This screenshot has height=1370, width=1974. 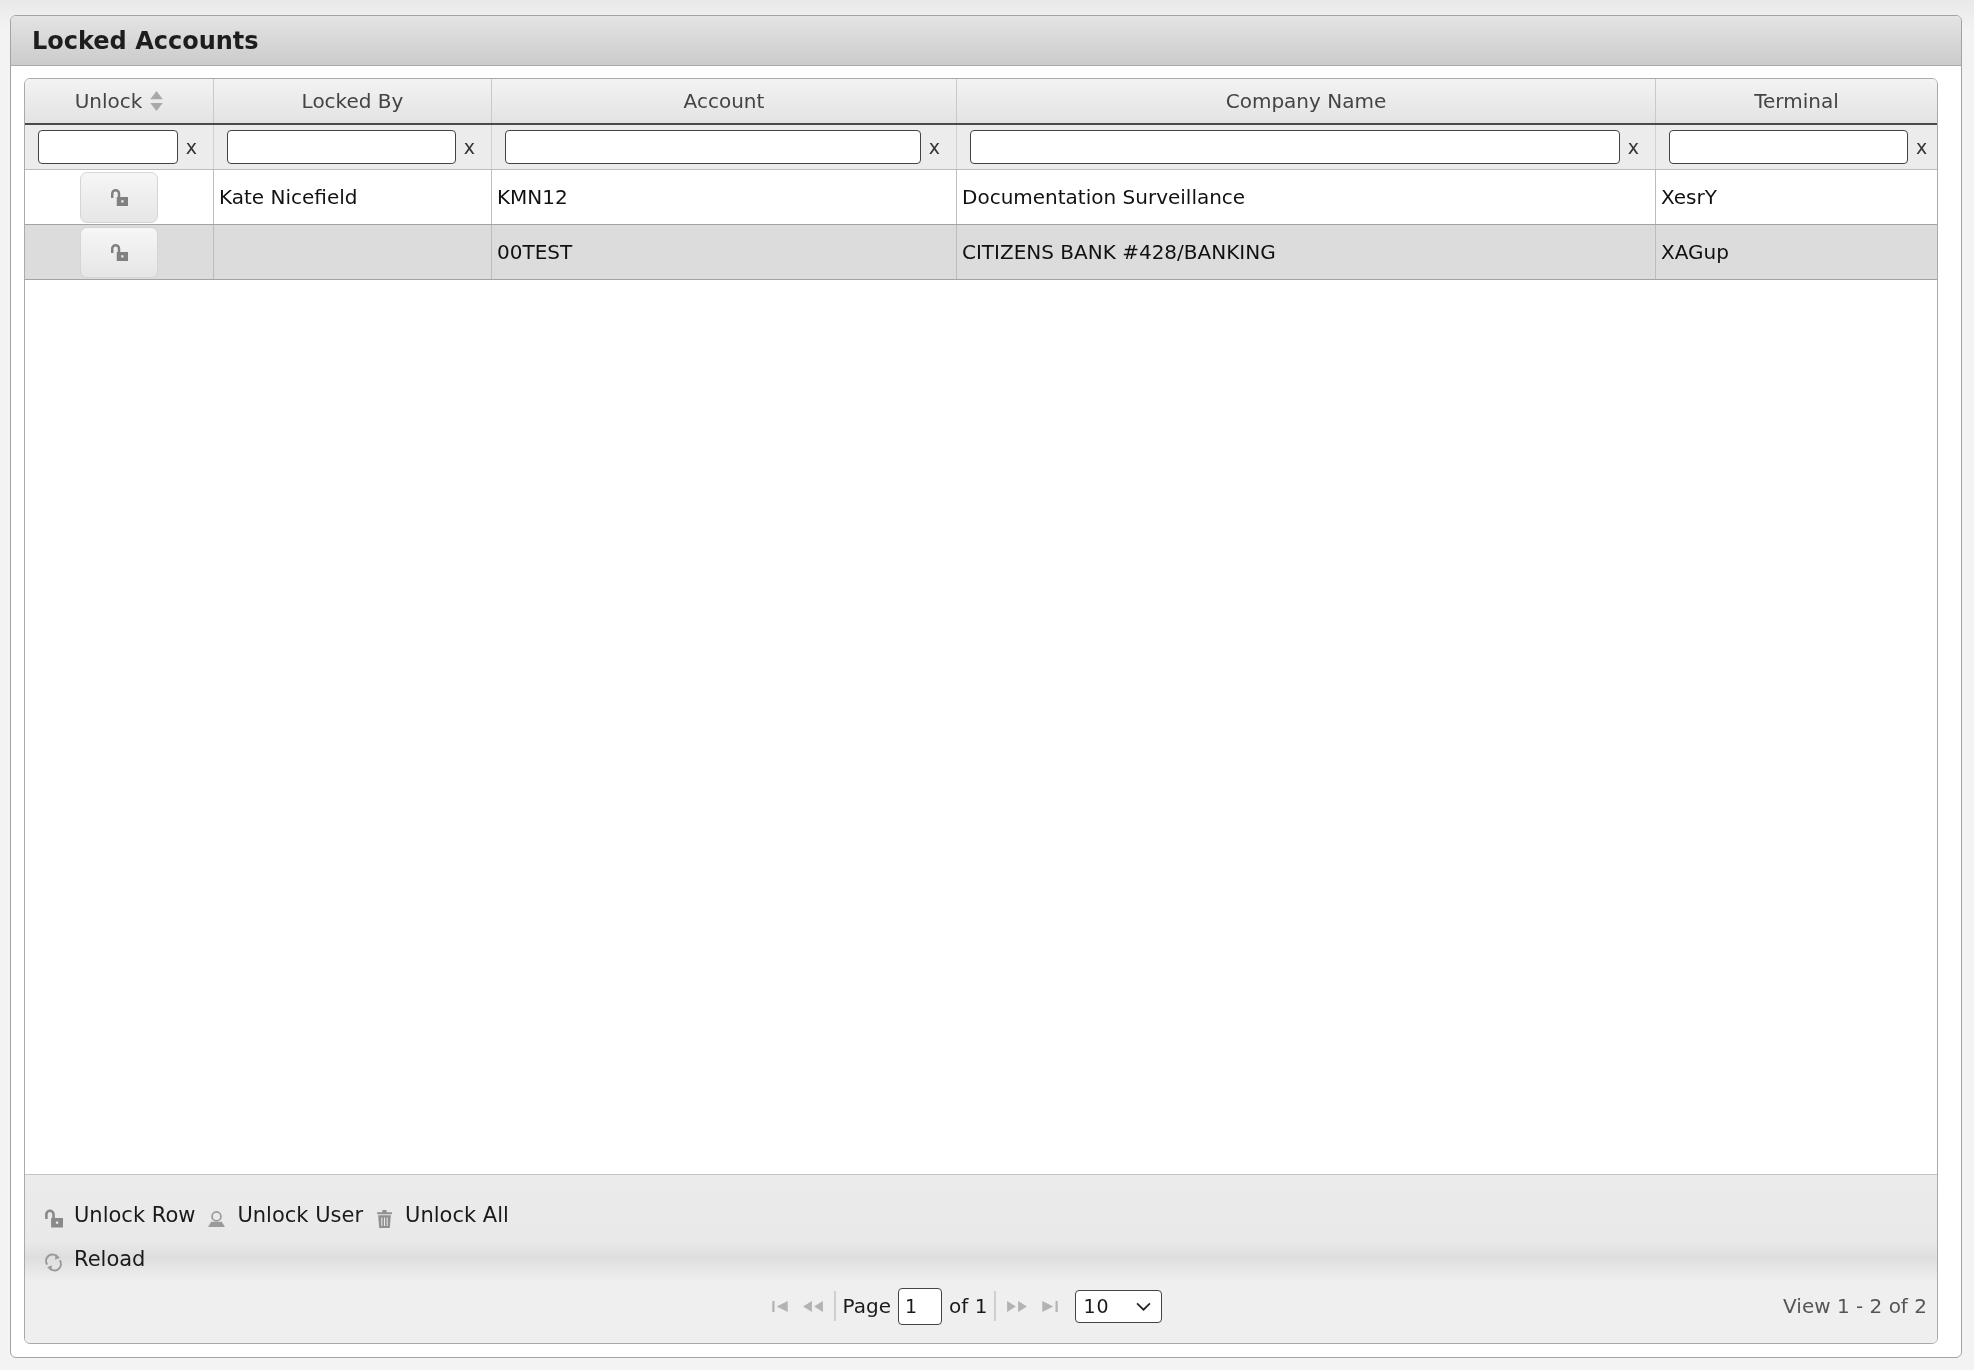 I want to click on table-row: 00TEST CITIZENS BANK #428/BANKING XAGup, so click(x=981, y=252).